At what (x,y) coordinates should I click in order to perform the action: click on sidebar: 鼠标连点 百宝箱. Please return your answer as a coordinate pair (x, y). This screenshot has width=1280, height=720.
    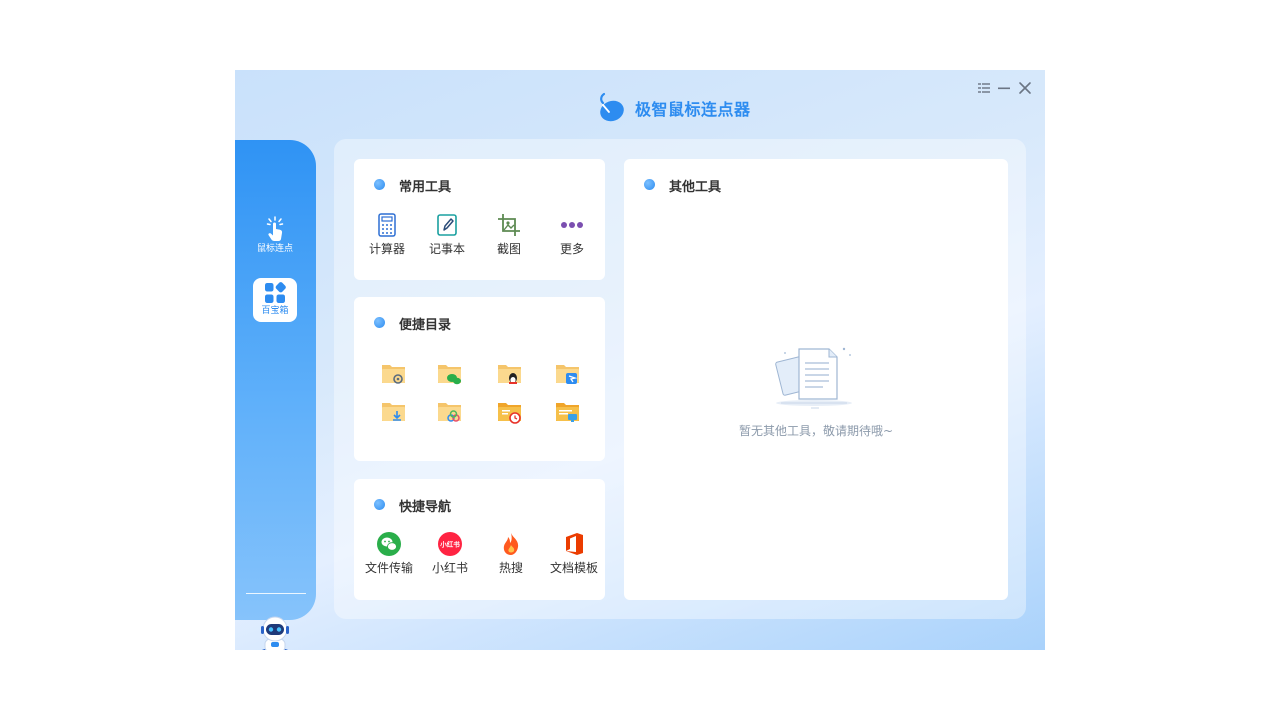
    Looking at the image, I should click on (275, 395).